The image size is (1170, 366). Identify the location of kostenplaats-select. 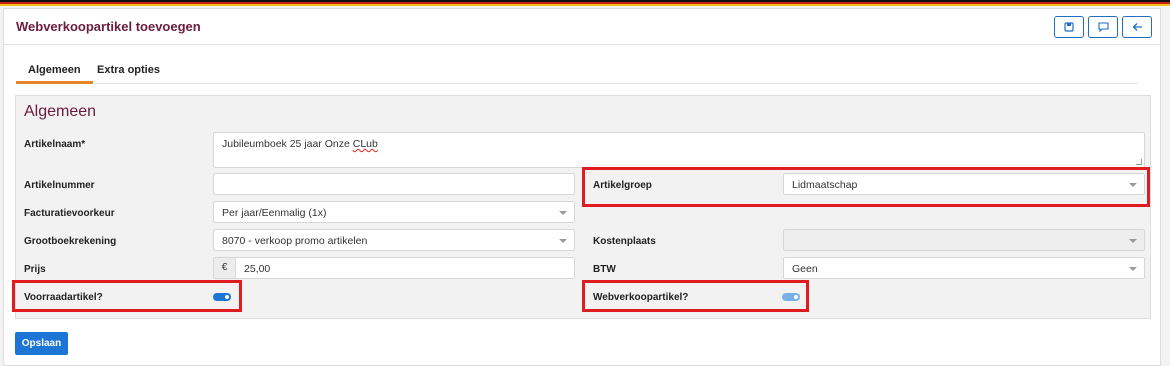
(964, 240).